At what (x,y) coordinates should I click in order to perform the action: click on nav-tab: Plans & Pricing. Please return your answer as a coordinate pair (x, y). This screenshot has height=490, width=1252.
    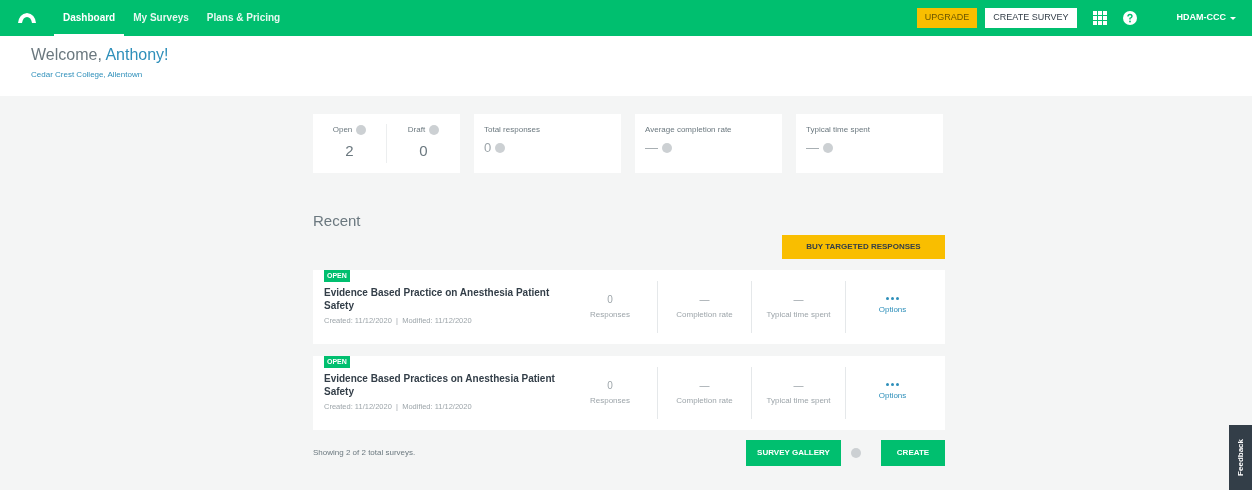
    Looking at the image, I should click on (243, 18).